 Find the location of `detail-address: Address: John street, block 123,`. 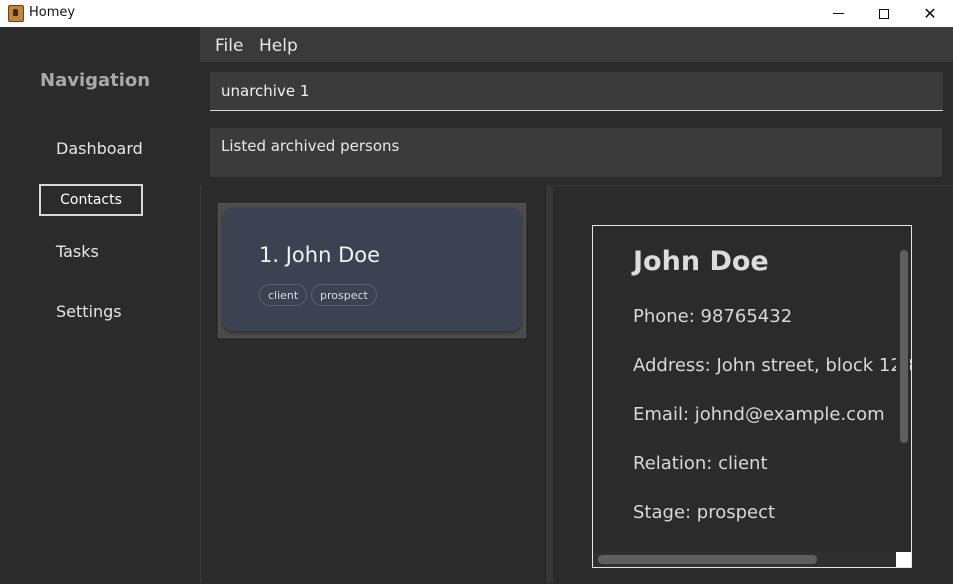

detail-address: Address: John street, block 123, is located at coordinates (772, 365).